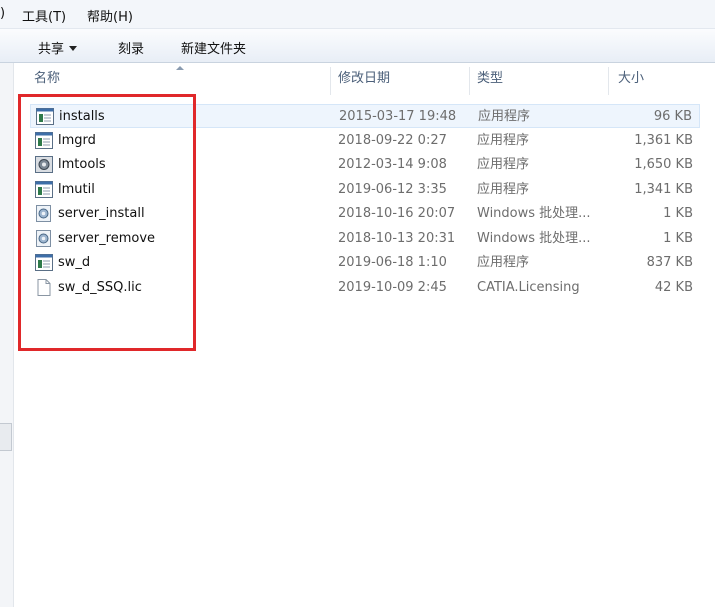 This screenshot has width=715, height=607. I want to click on file-type: CATIA.Licensing, so click(528, 287).